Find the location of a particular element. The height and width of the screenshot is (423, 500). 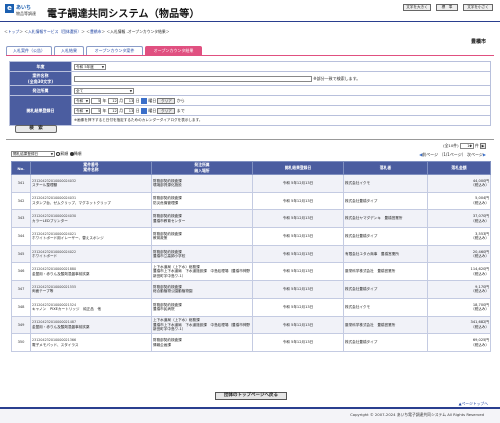

case-name-link: 両面テープ等 is located at coordinates (91, 291).